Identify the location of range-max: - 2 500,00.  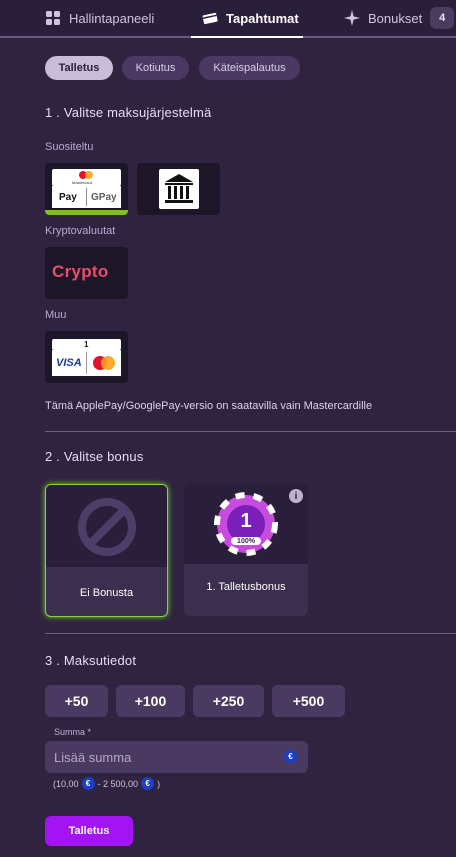
(118, 783).